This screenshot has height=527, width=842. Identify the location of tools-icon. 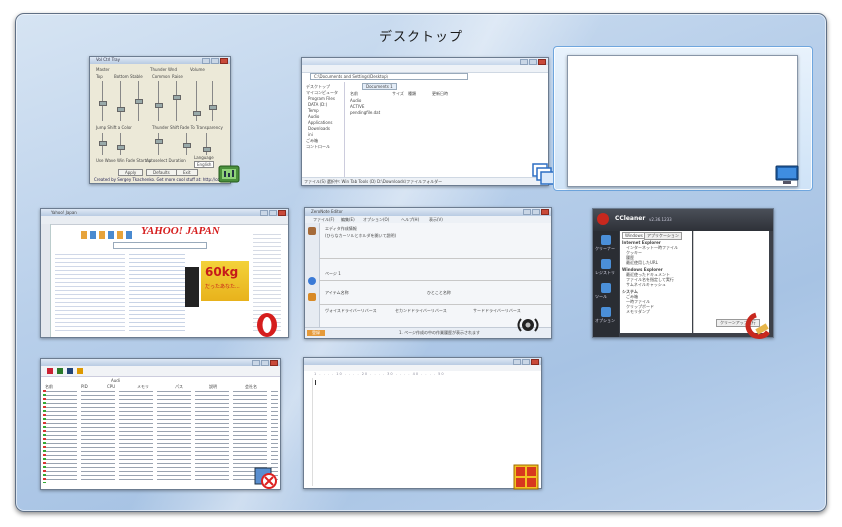
(606, 288).